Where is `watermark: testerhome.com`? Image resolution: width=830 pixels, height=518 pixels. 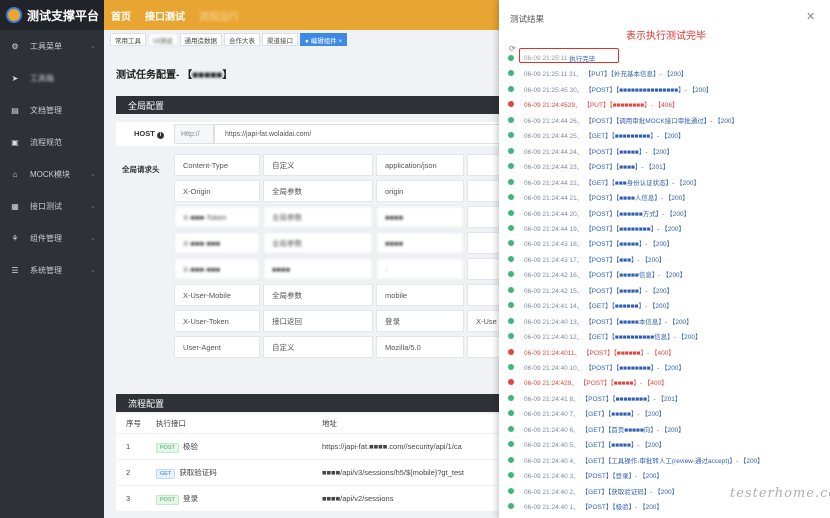 watermark: testerhome.com is located at coordinates (780, 493).